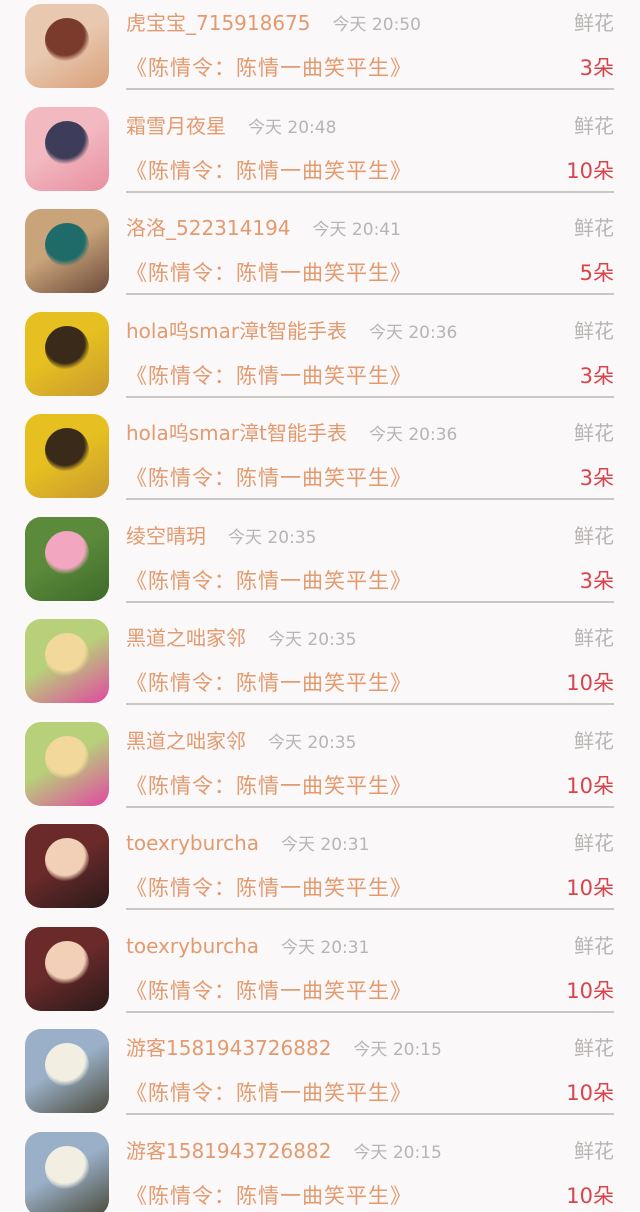 The width and height of the screenshot is (640, 1212). Describe the element at coordinates (221, 537) in the screenshot. I see `user-name: 绫空晴玥 今天 20:35` at that location.